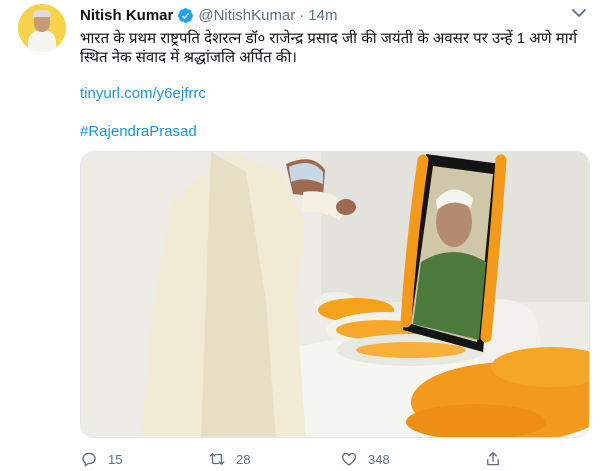 This screenshot has height=471, width=600. Describe the element at coordinates (246, 15) in the screenshot. I see `author-handle: @NitishKumar` at that location.